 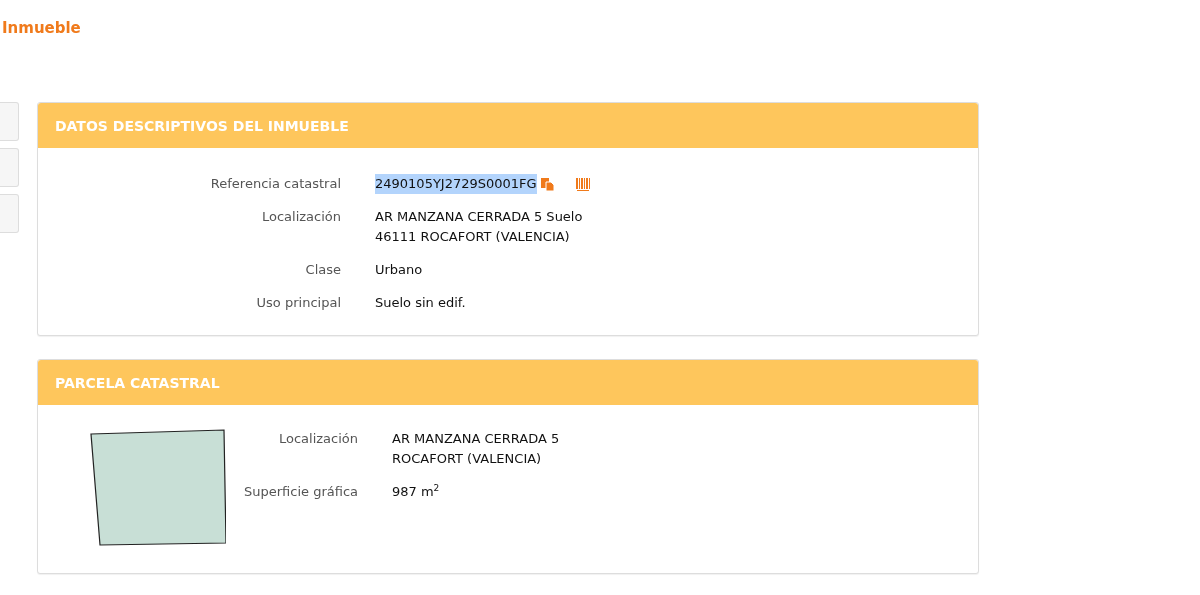 I want to click on field-value: 2490105YJ2729S0001FG, so click(x=456, y=184).